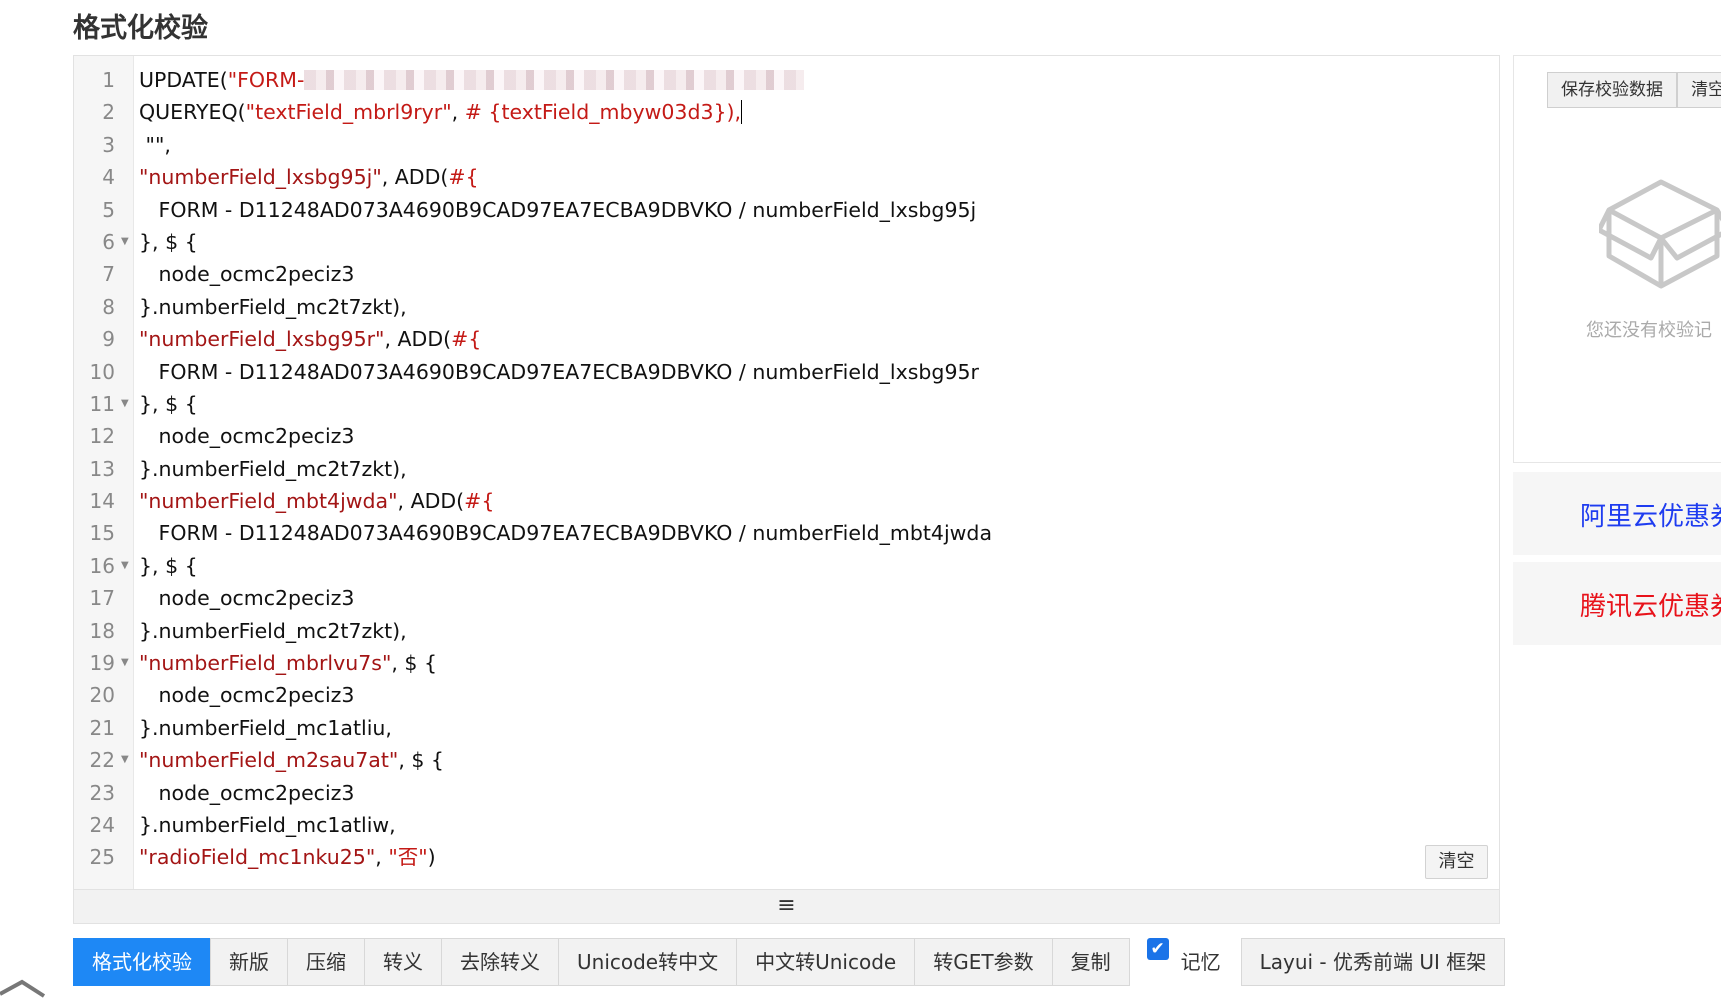 The width and height of the screenshot is (1721, 998). I want to click on code-line: 25 "radioField_mc1nku25", "否"), so click(786, 857).